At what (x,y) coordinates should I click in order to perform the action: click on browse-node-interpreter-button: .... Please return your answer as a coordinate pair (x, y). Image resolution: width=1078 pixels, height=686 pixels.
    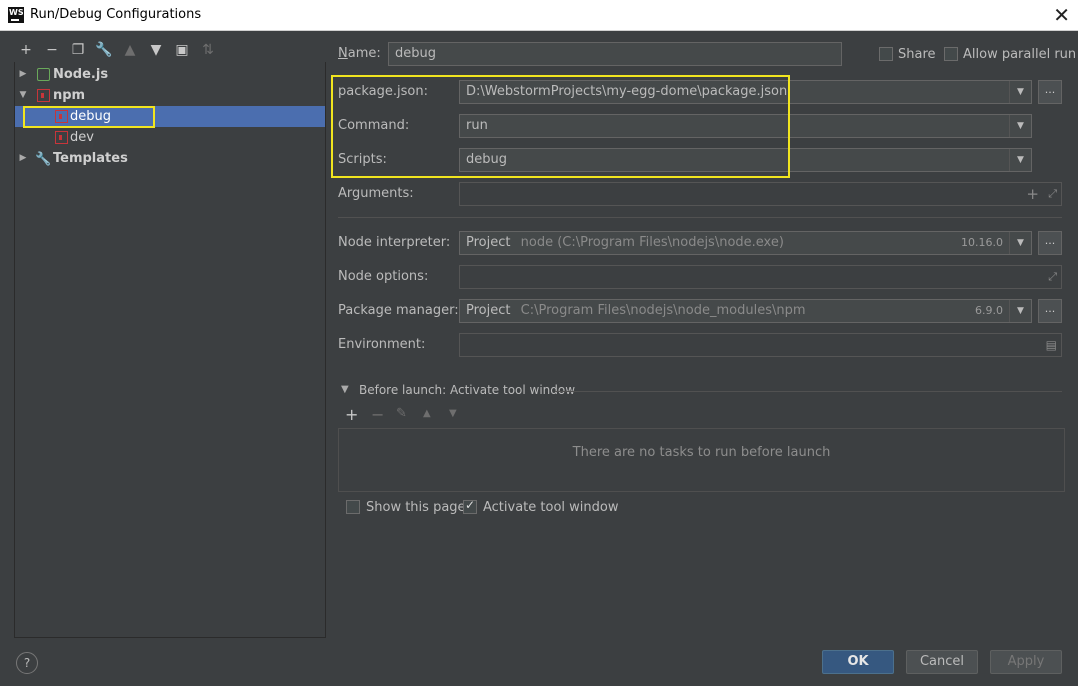
    Looking at the image, I should click on (1050, 243).